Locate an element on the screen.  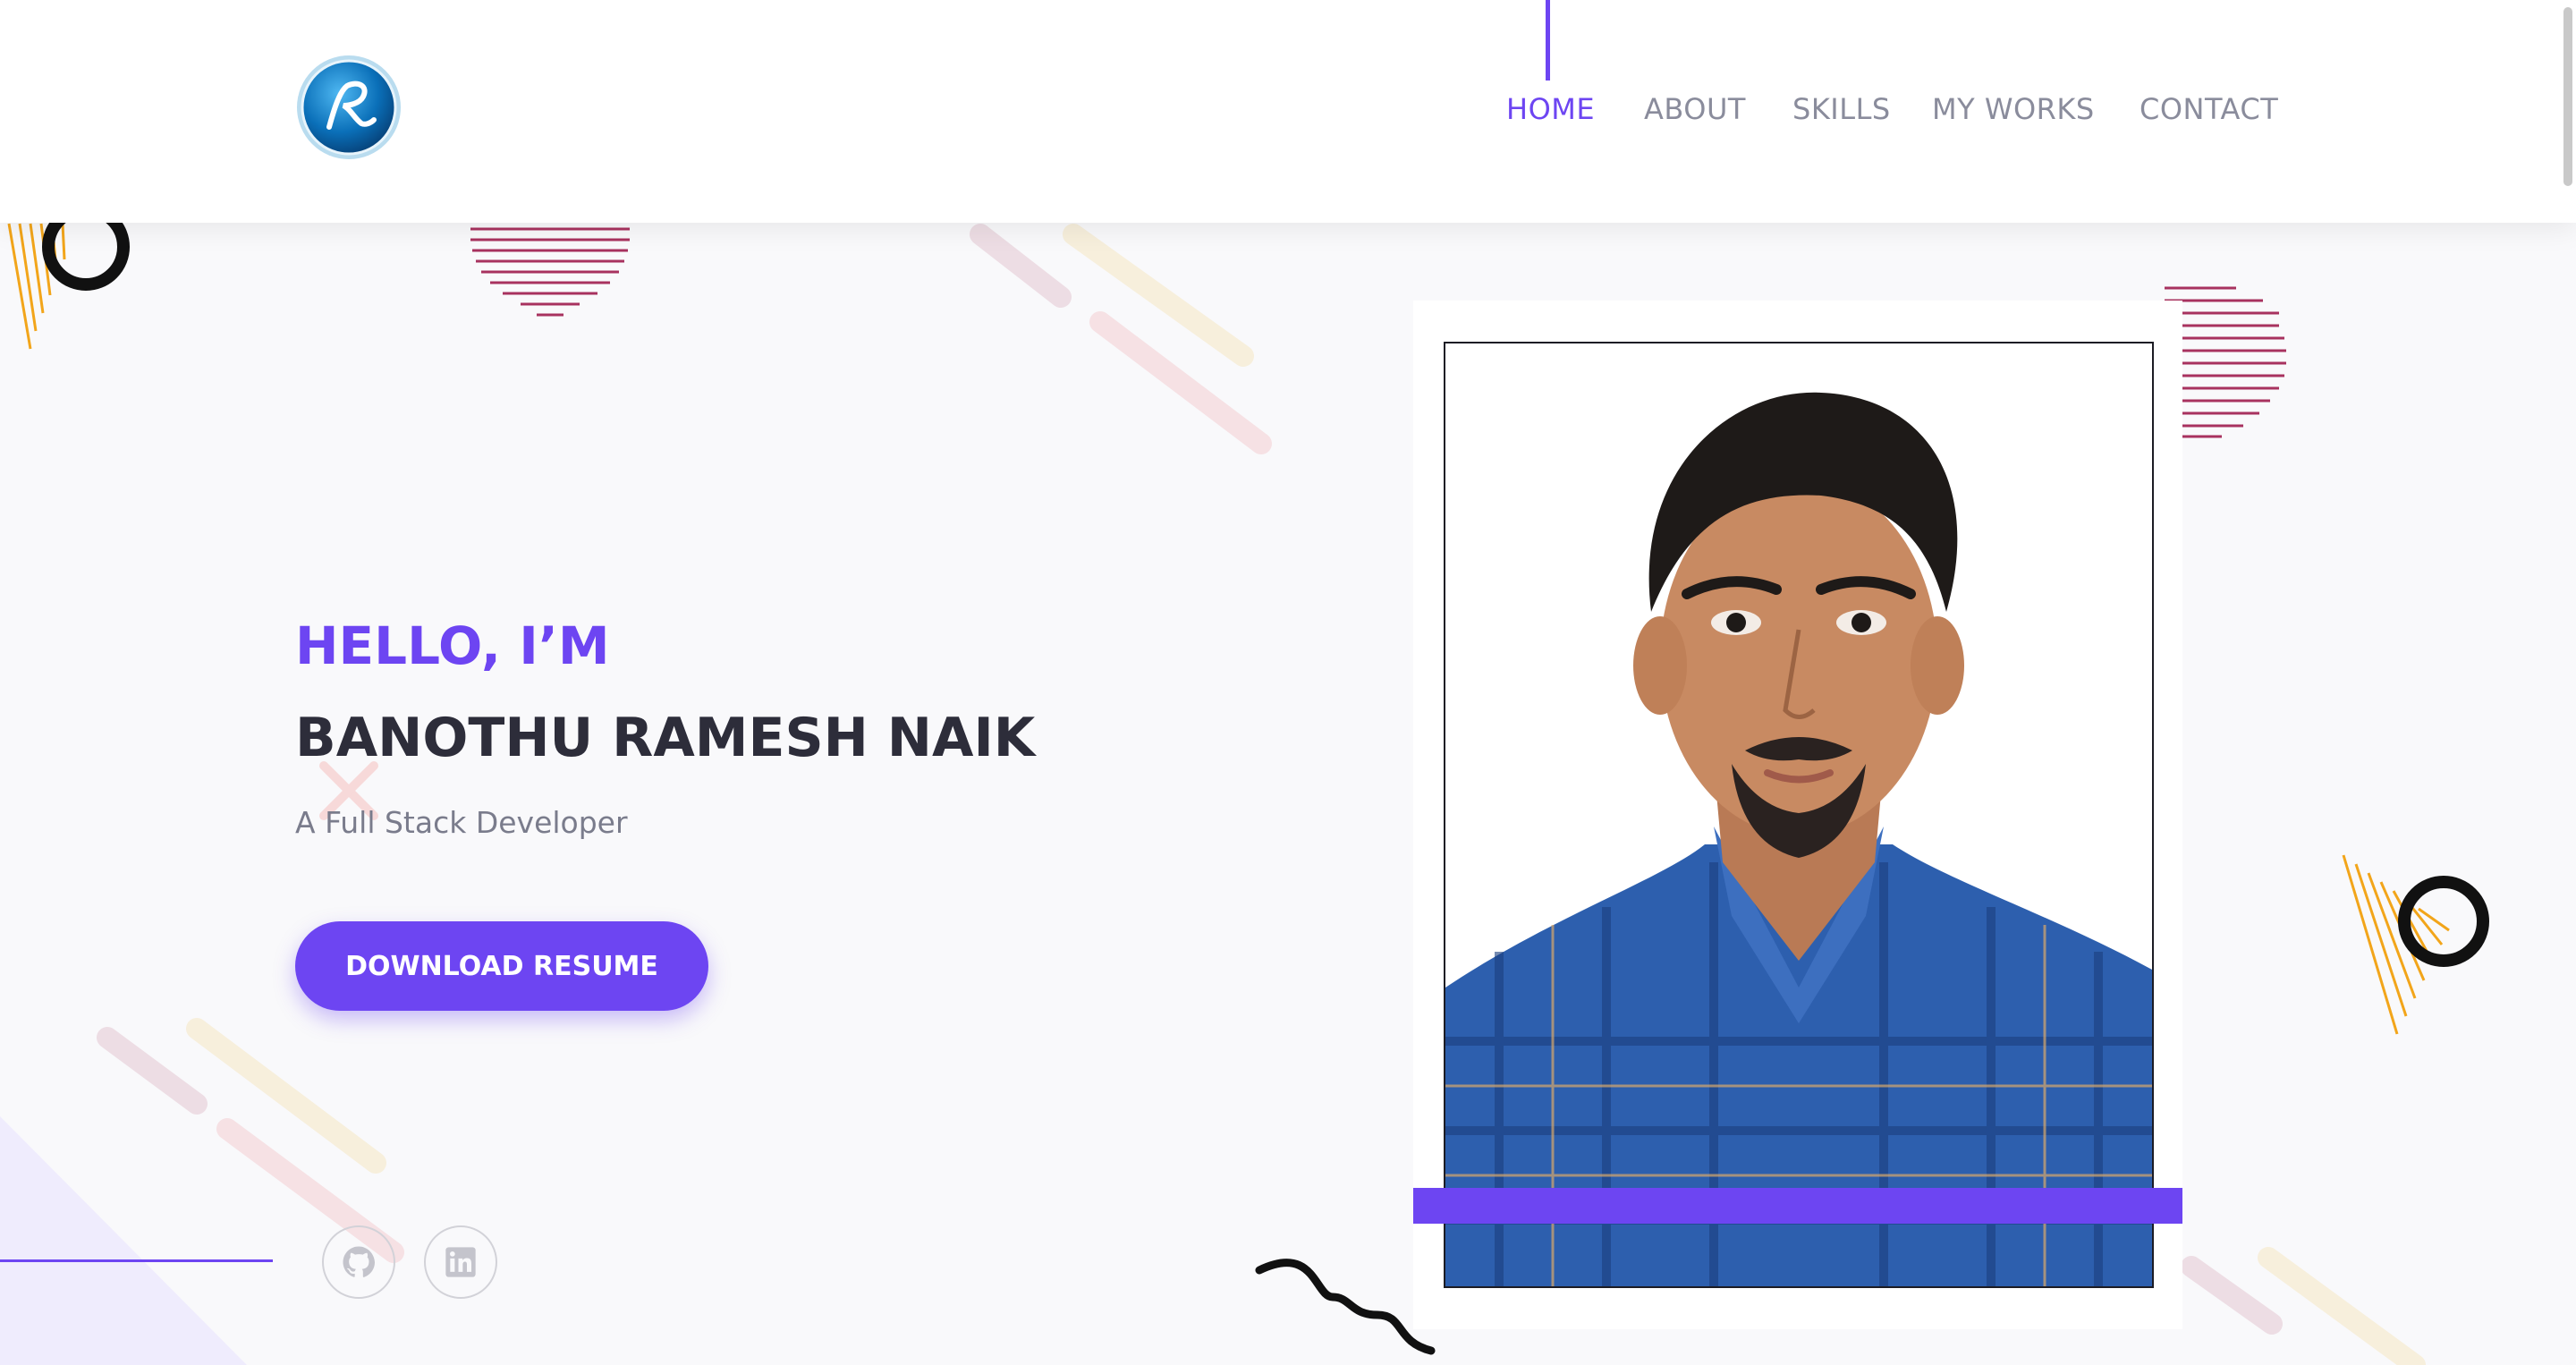
linkedin-link is located at coordinates (460, 1262).